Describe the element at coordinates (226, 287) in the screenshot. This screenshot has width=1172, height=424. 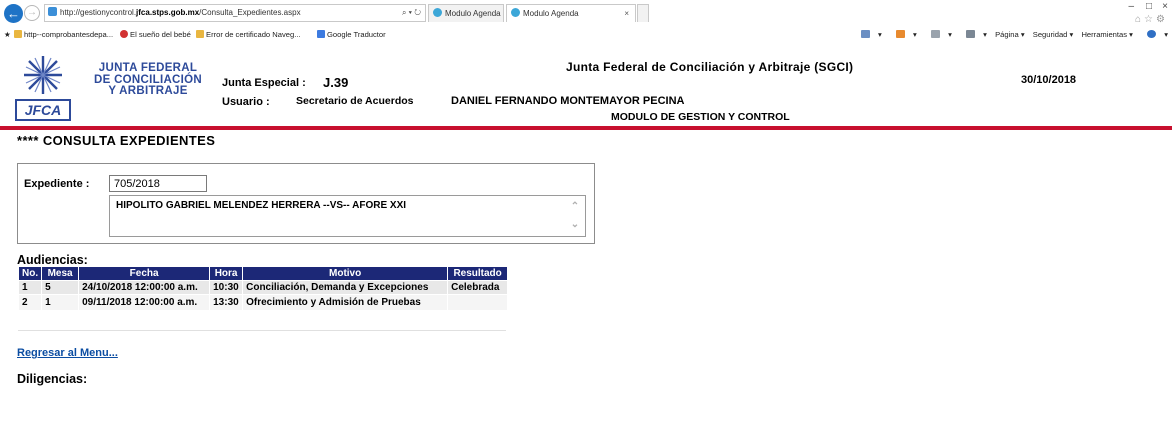
I see `cell-hora: 10:30` at that location.